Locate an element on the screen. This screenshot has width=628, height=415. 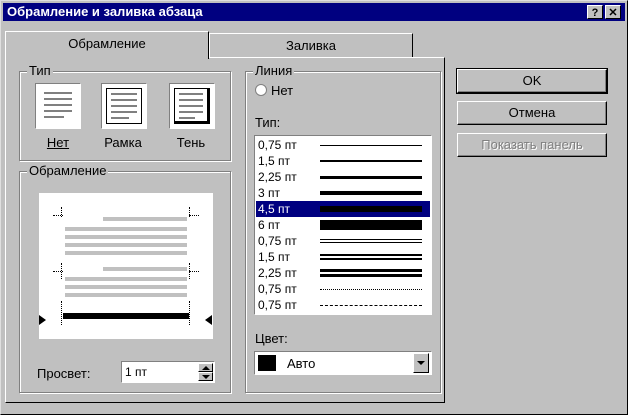
cancel-button: Отмена is located at coordinates (532, 113).